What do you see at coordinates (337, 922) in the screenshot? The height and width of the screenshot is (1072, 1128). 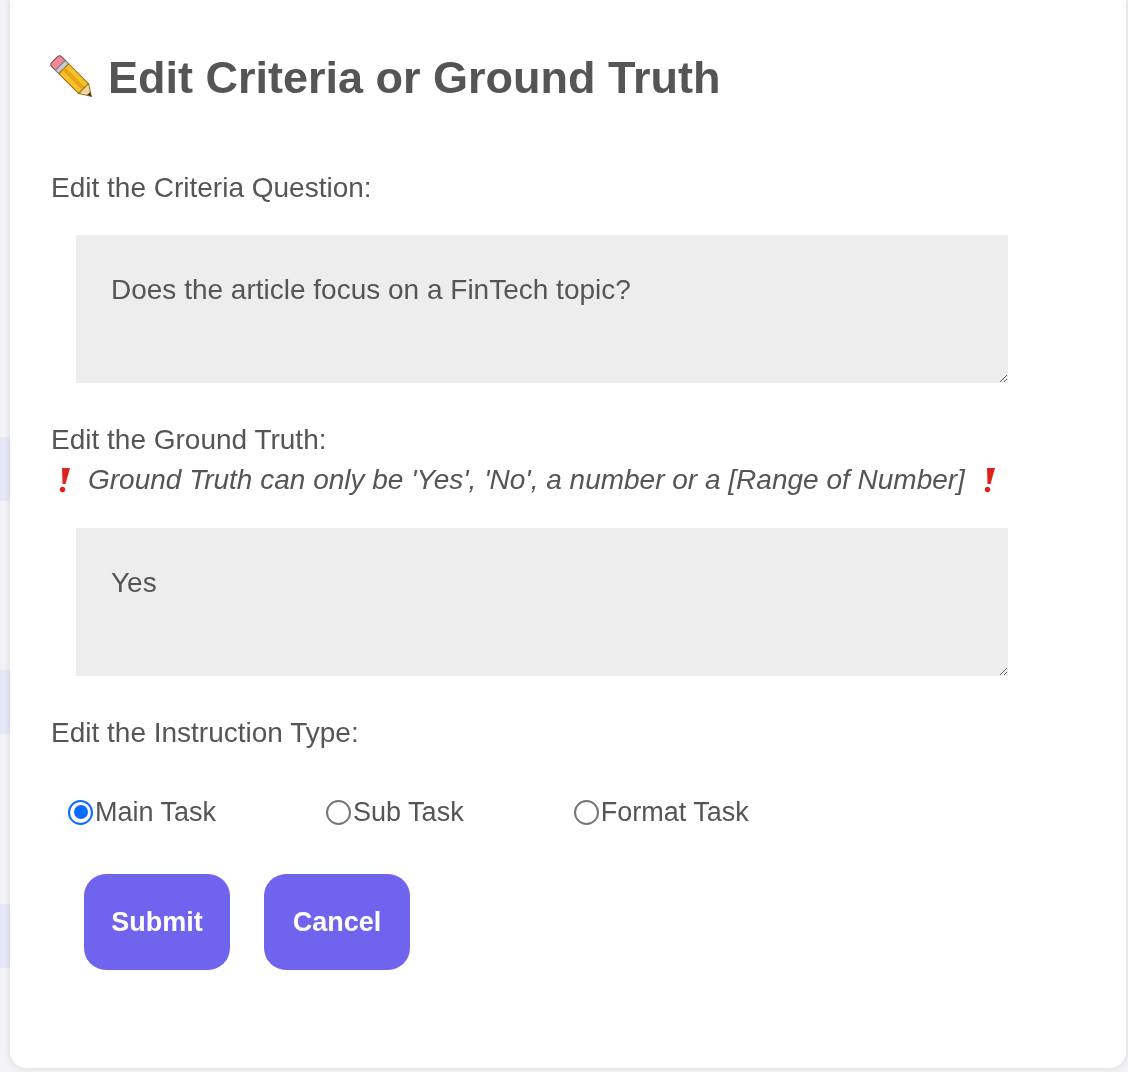 I see `cancel-button: Cancel` at bounding box center [337, 922].